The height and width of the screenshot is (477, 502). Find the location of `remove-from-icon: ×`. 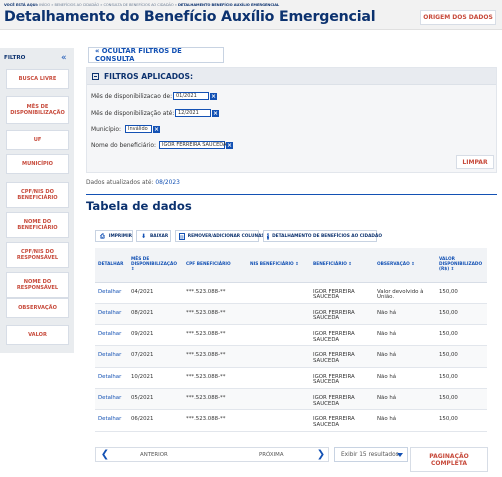

remove-from-icon: × is located at coordinates (213, 96).